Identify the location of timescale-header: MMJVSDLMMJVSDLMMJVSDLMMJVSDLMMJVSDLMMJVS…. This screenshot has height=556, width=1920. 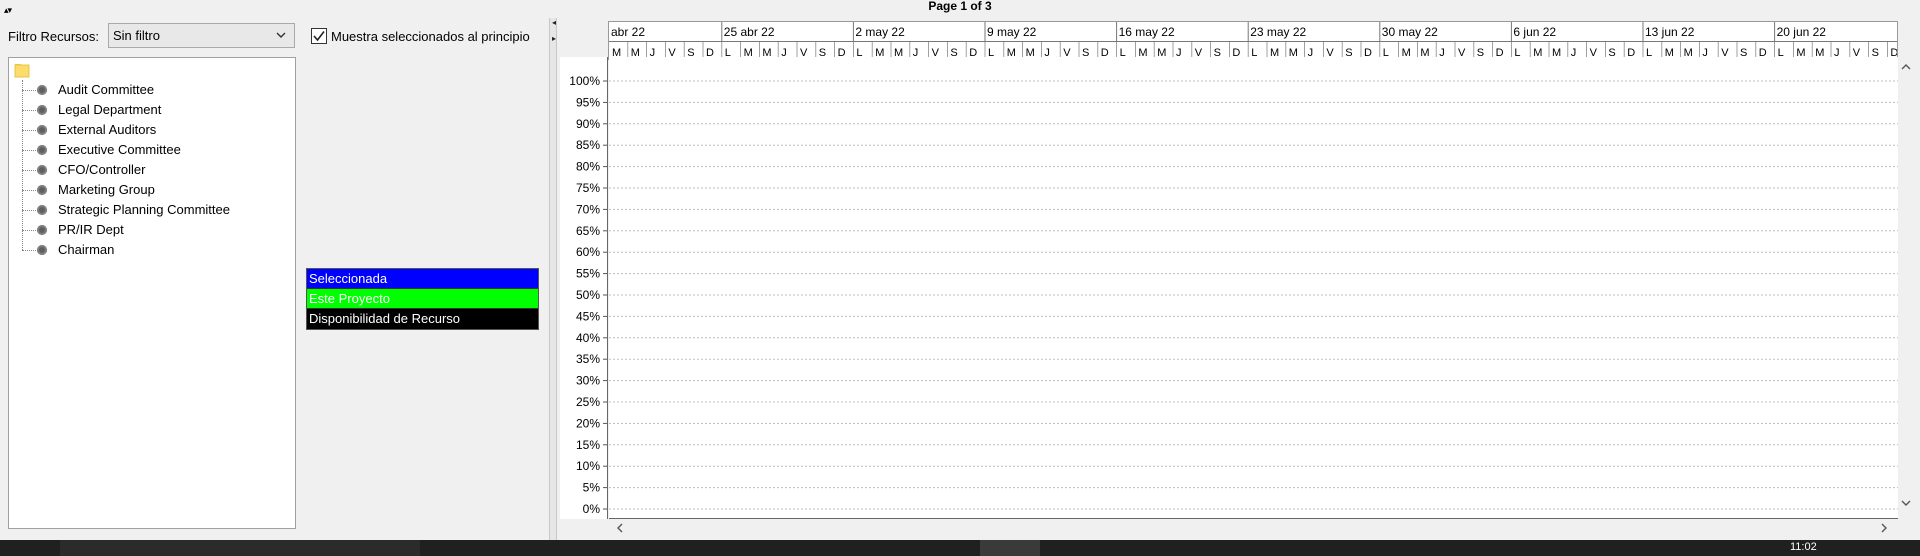
(1253, 40).